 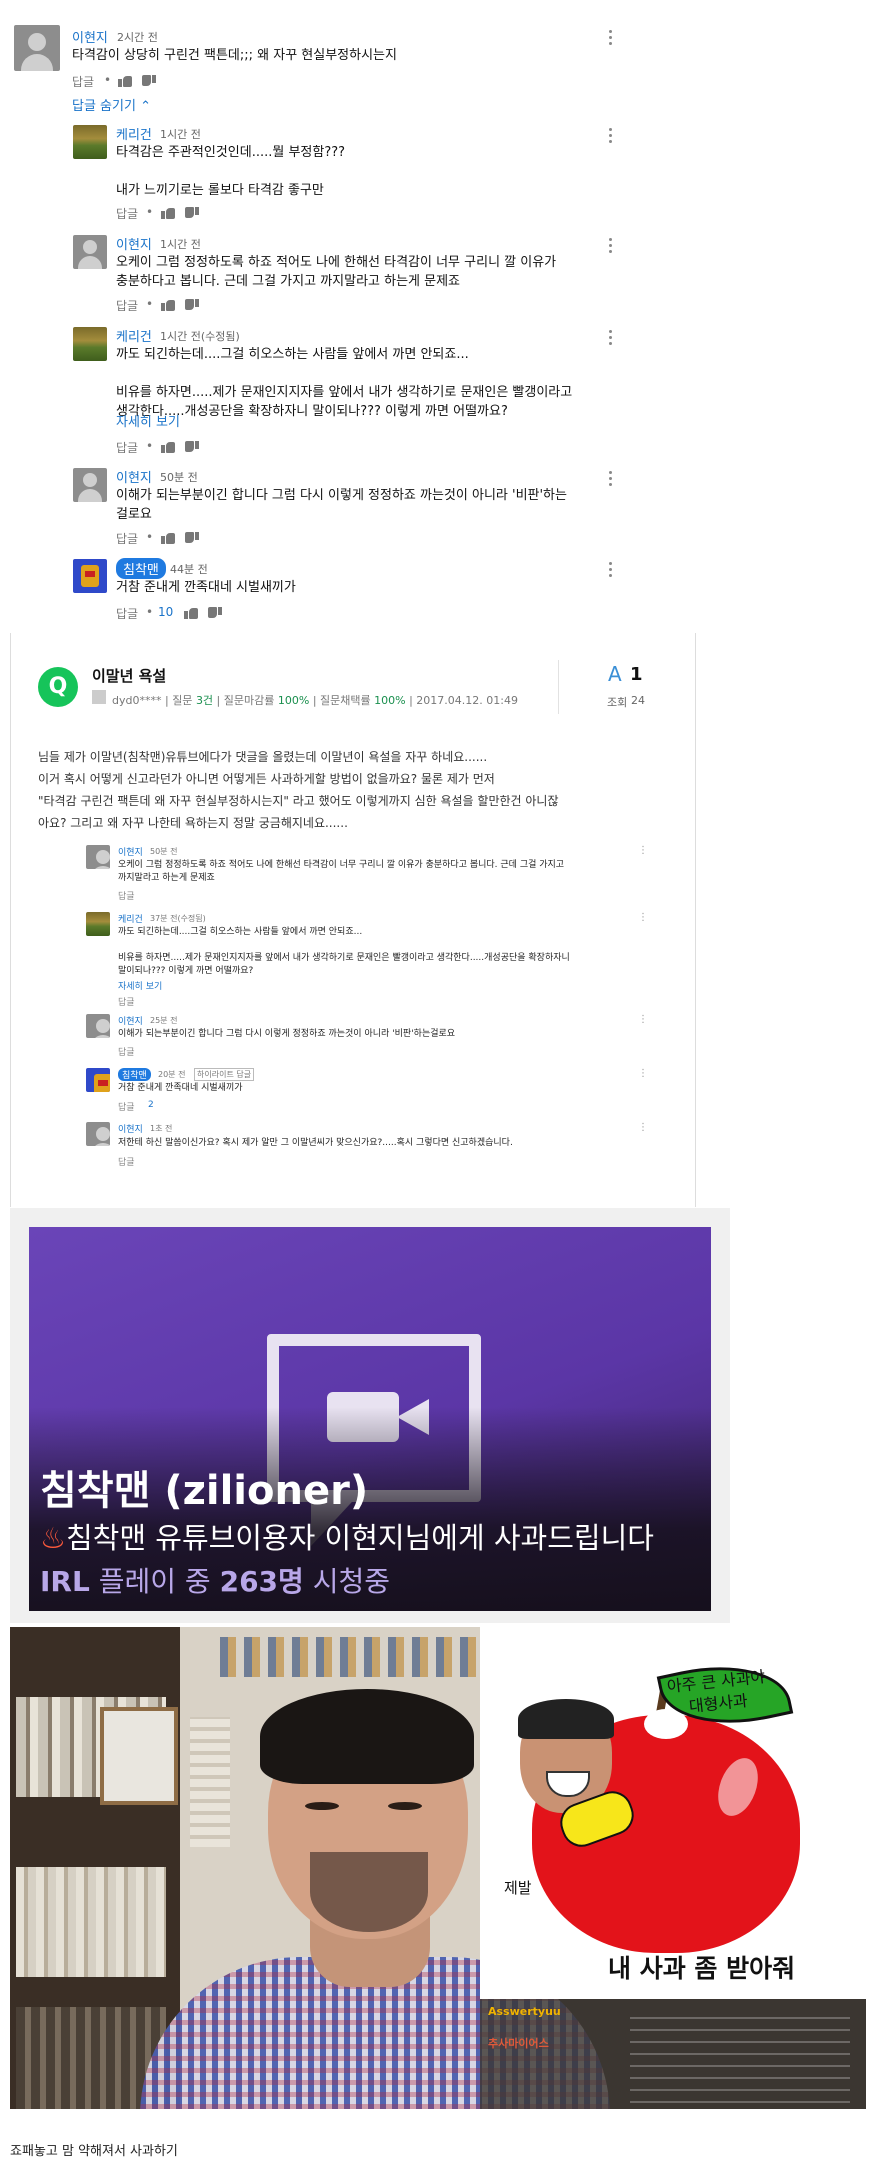 What do you see at coordinates (636, 674) in the screenshot?
I see `answer-count: 1` at bounding box center [636, 674].